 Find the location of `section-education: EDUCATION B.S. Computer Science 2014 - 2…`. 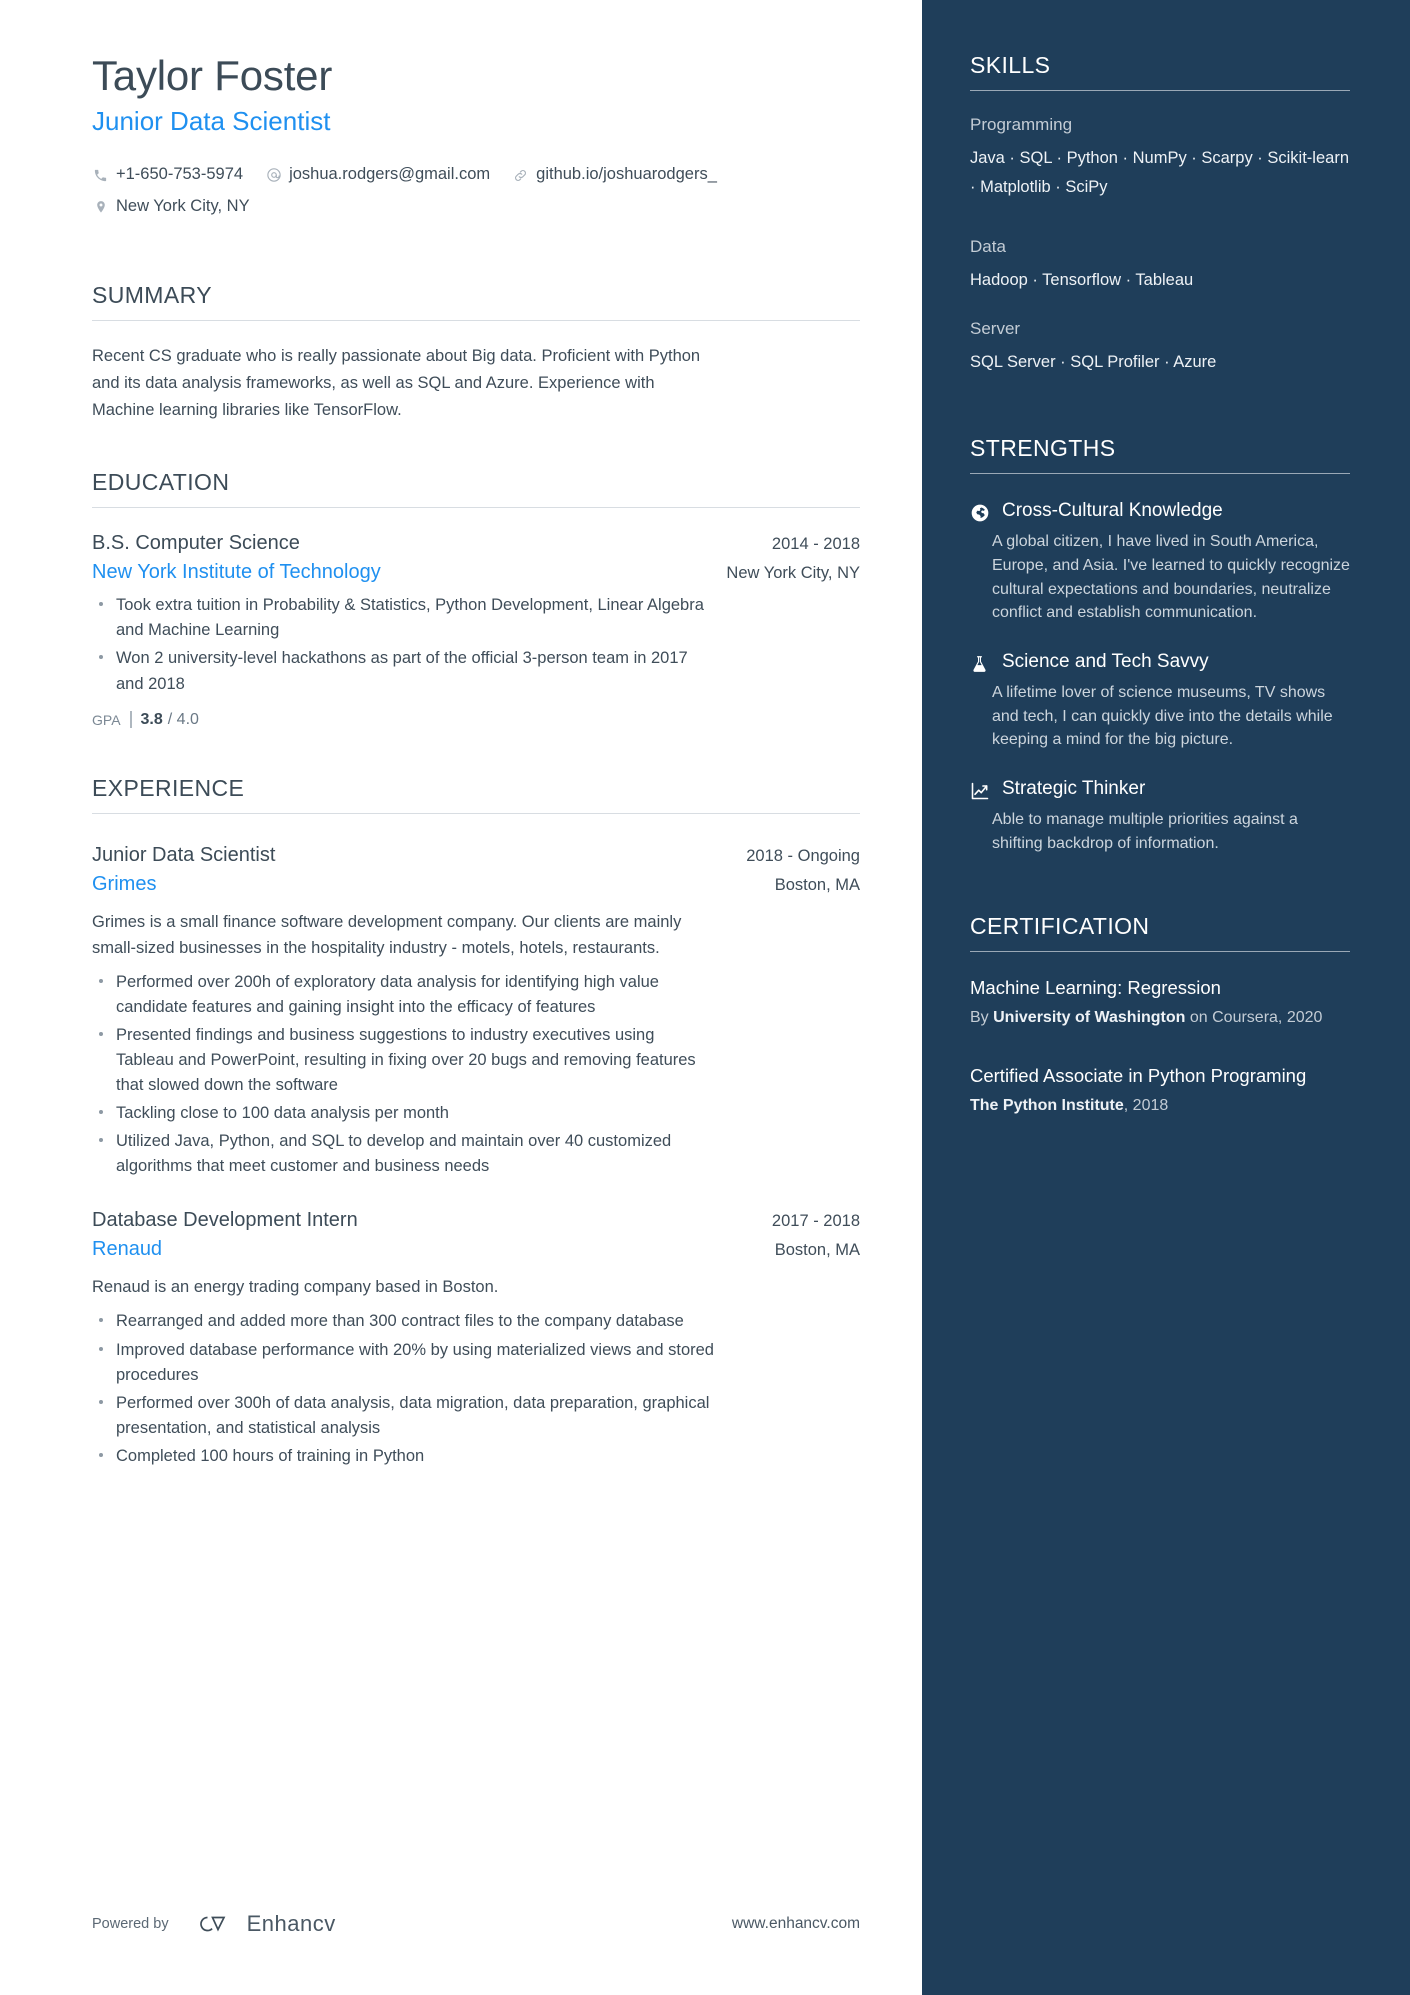

section-education: EDUCATION B.S. Computer Science 2014 - 2… is located at coordinates (476, 599).